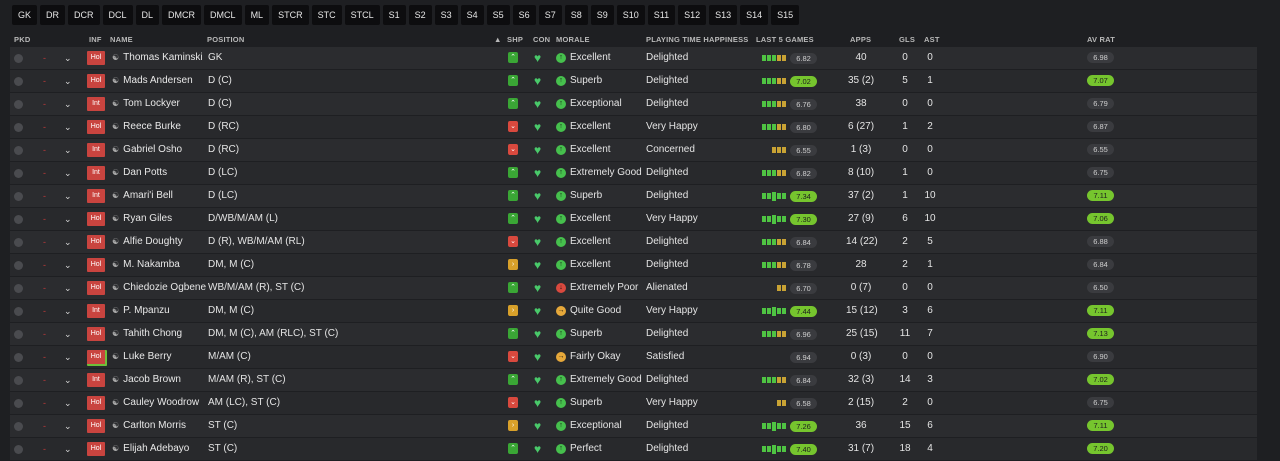 Image resolution: width=1280 pixels, height=461 pixels. What do you see at coordinates (152, 334) in the screenshot?
I see `player-name: Tahith Chong` at bounding box center [152, 334].